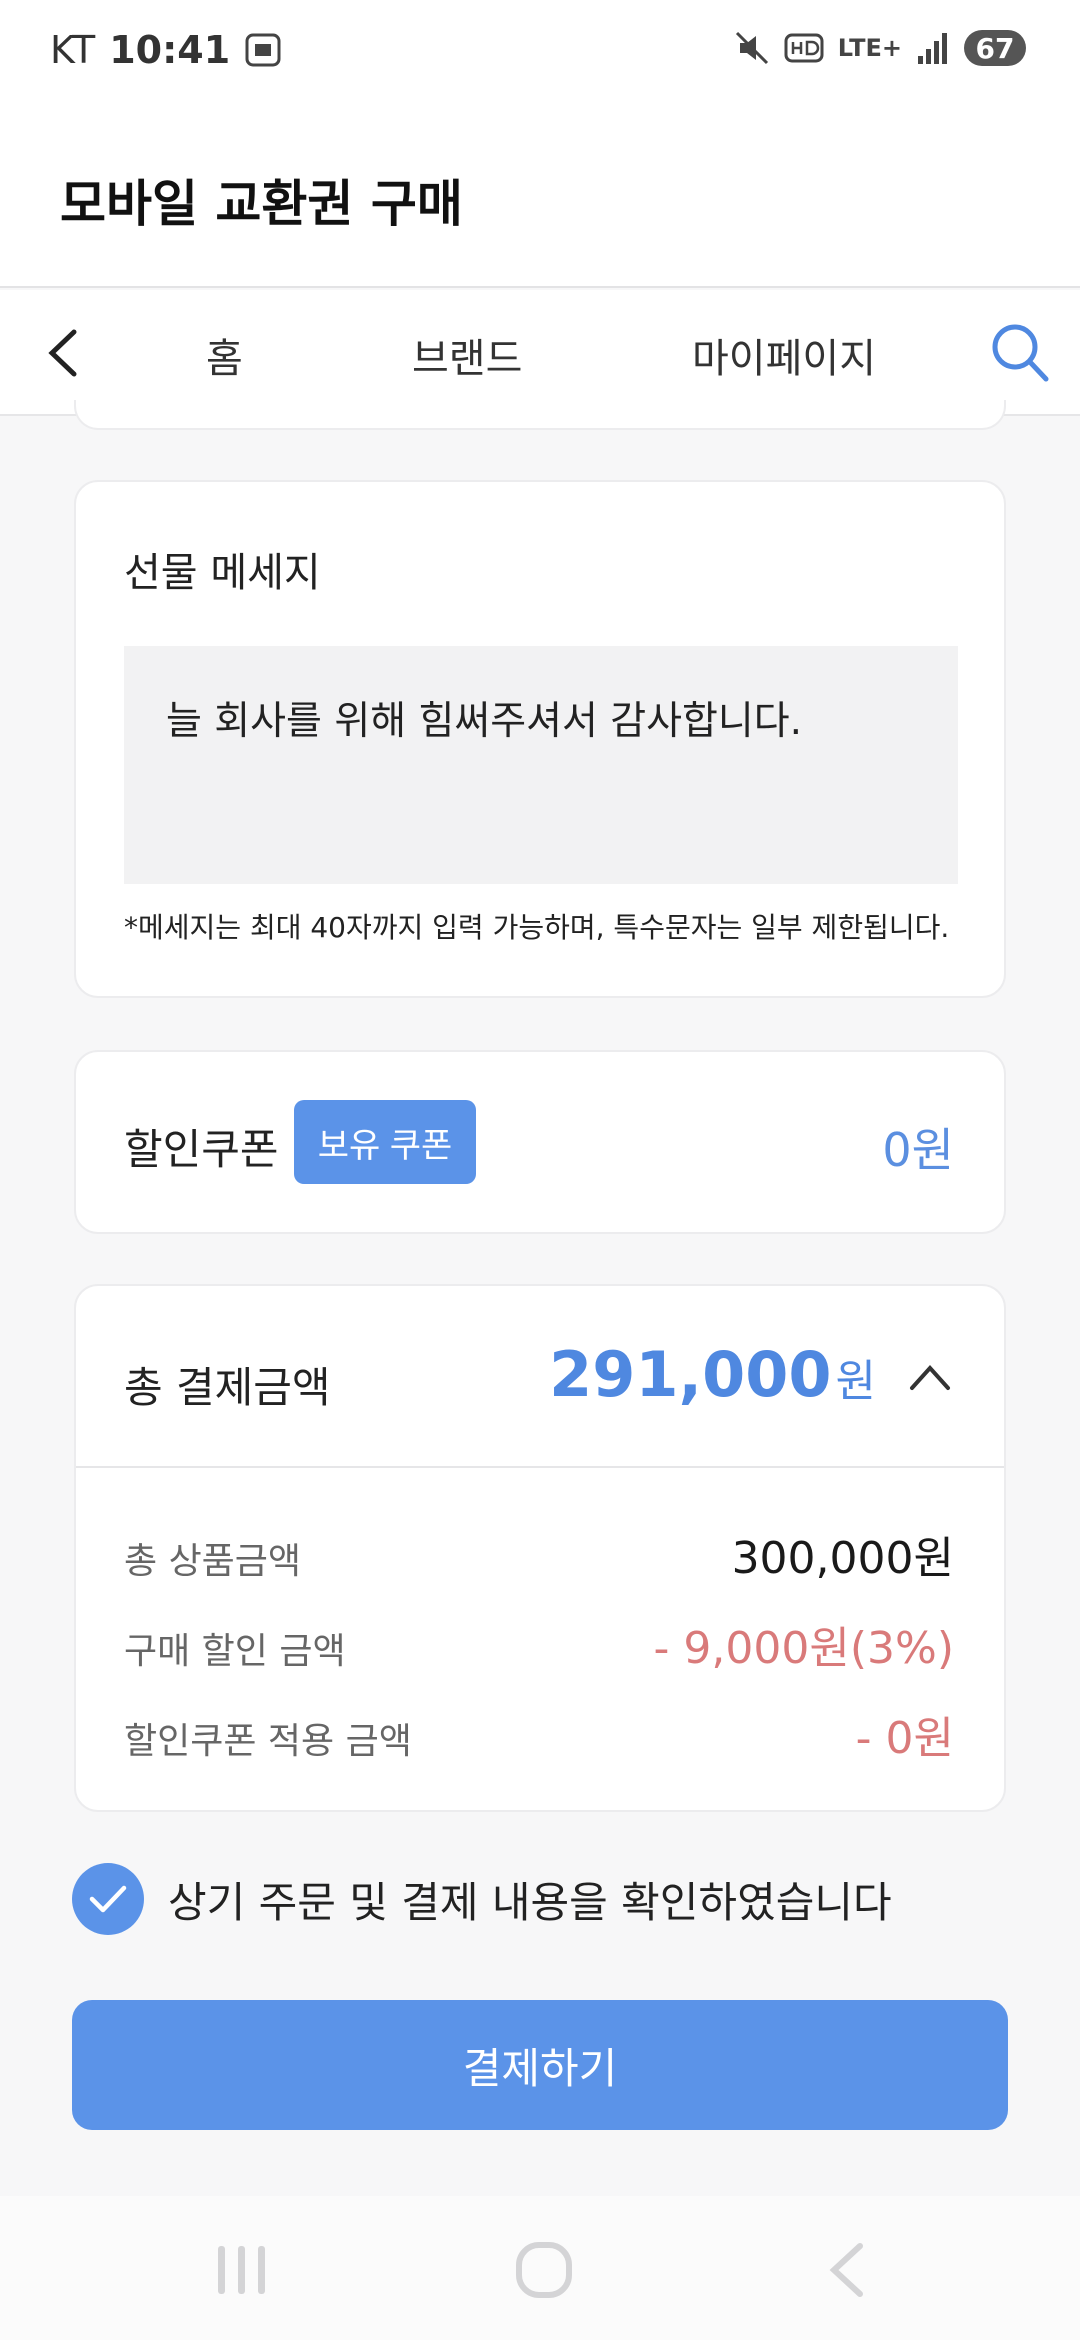 This screenshot has height=2340, width=1080. What do you see at coordinates (213, 1561) in the screenshot?
I see `summary-row-label: 총 상품금액` at bounding box center [213, 1561].